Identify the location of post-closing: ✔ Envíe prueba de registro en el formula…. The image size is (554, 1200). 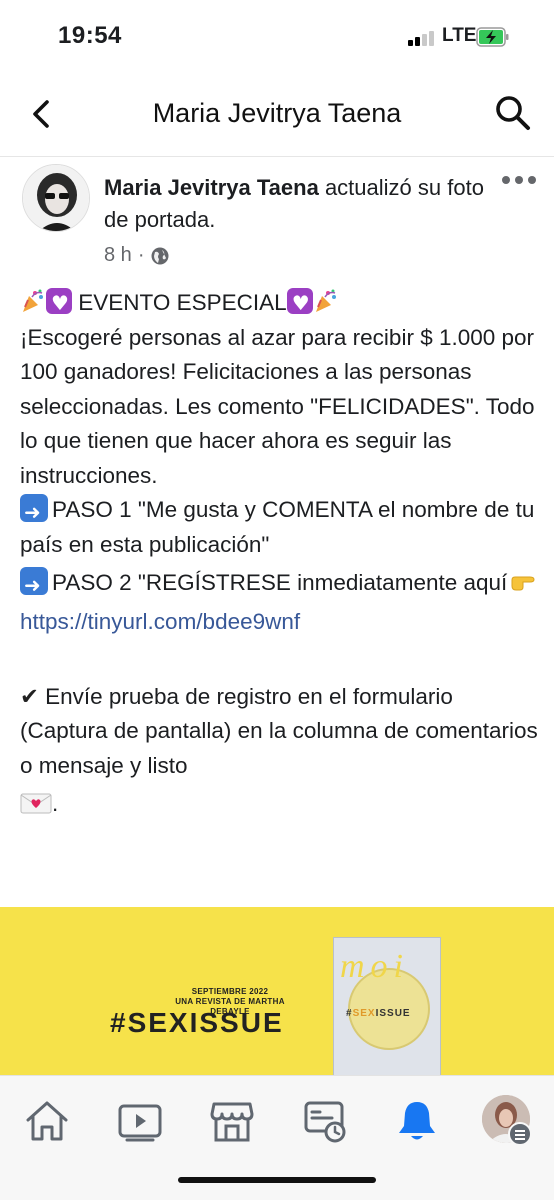
(280, 732).